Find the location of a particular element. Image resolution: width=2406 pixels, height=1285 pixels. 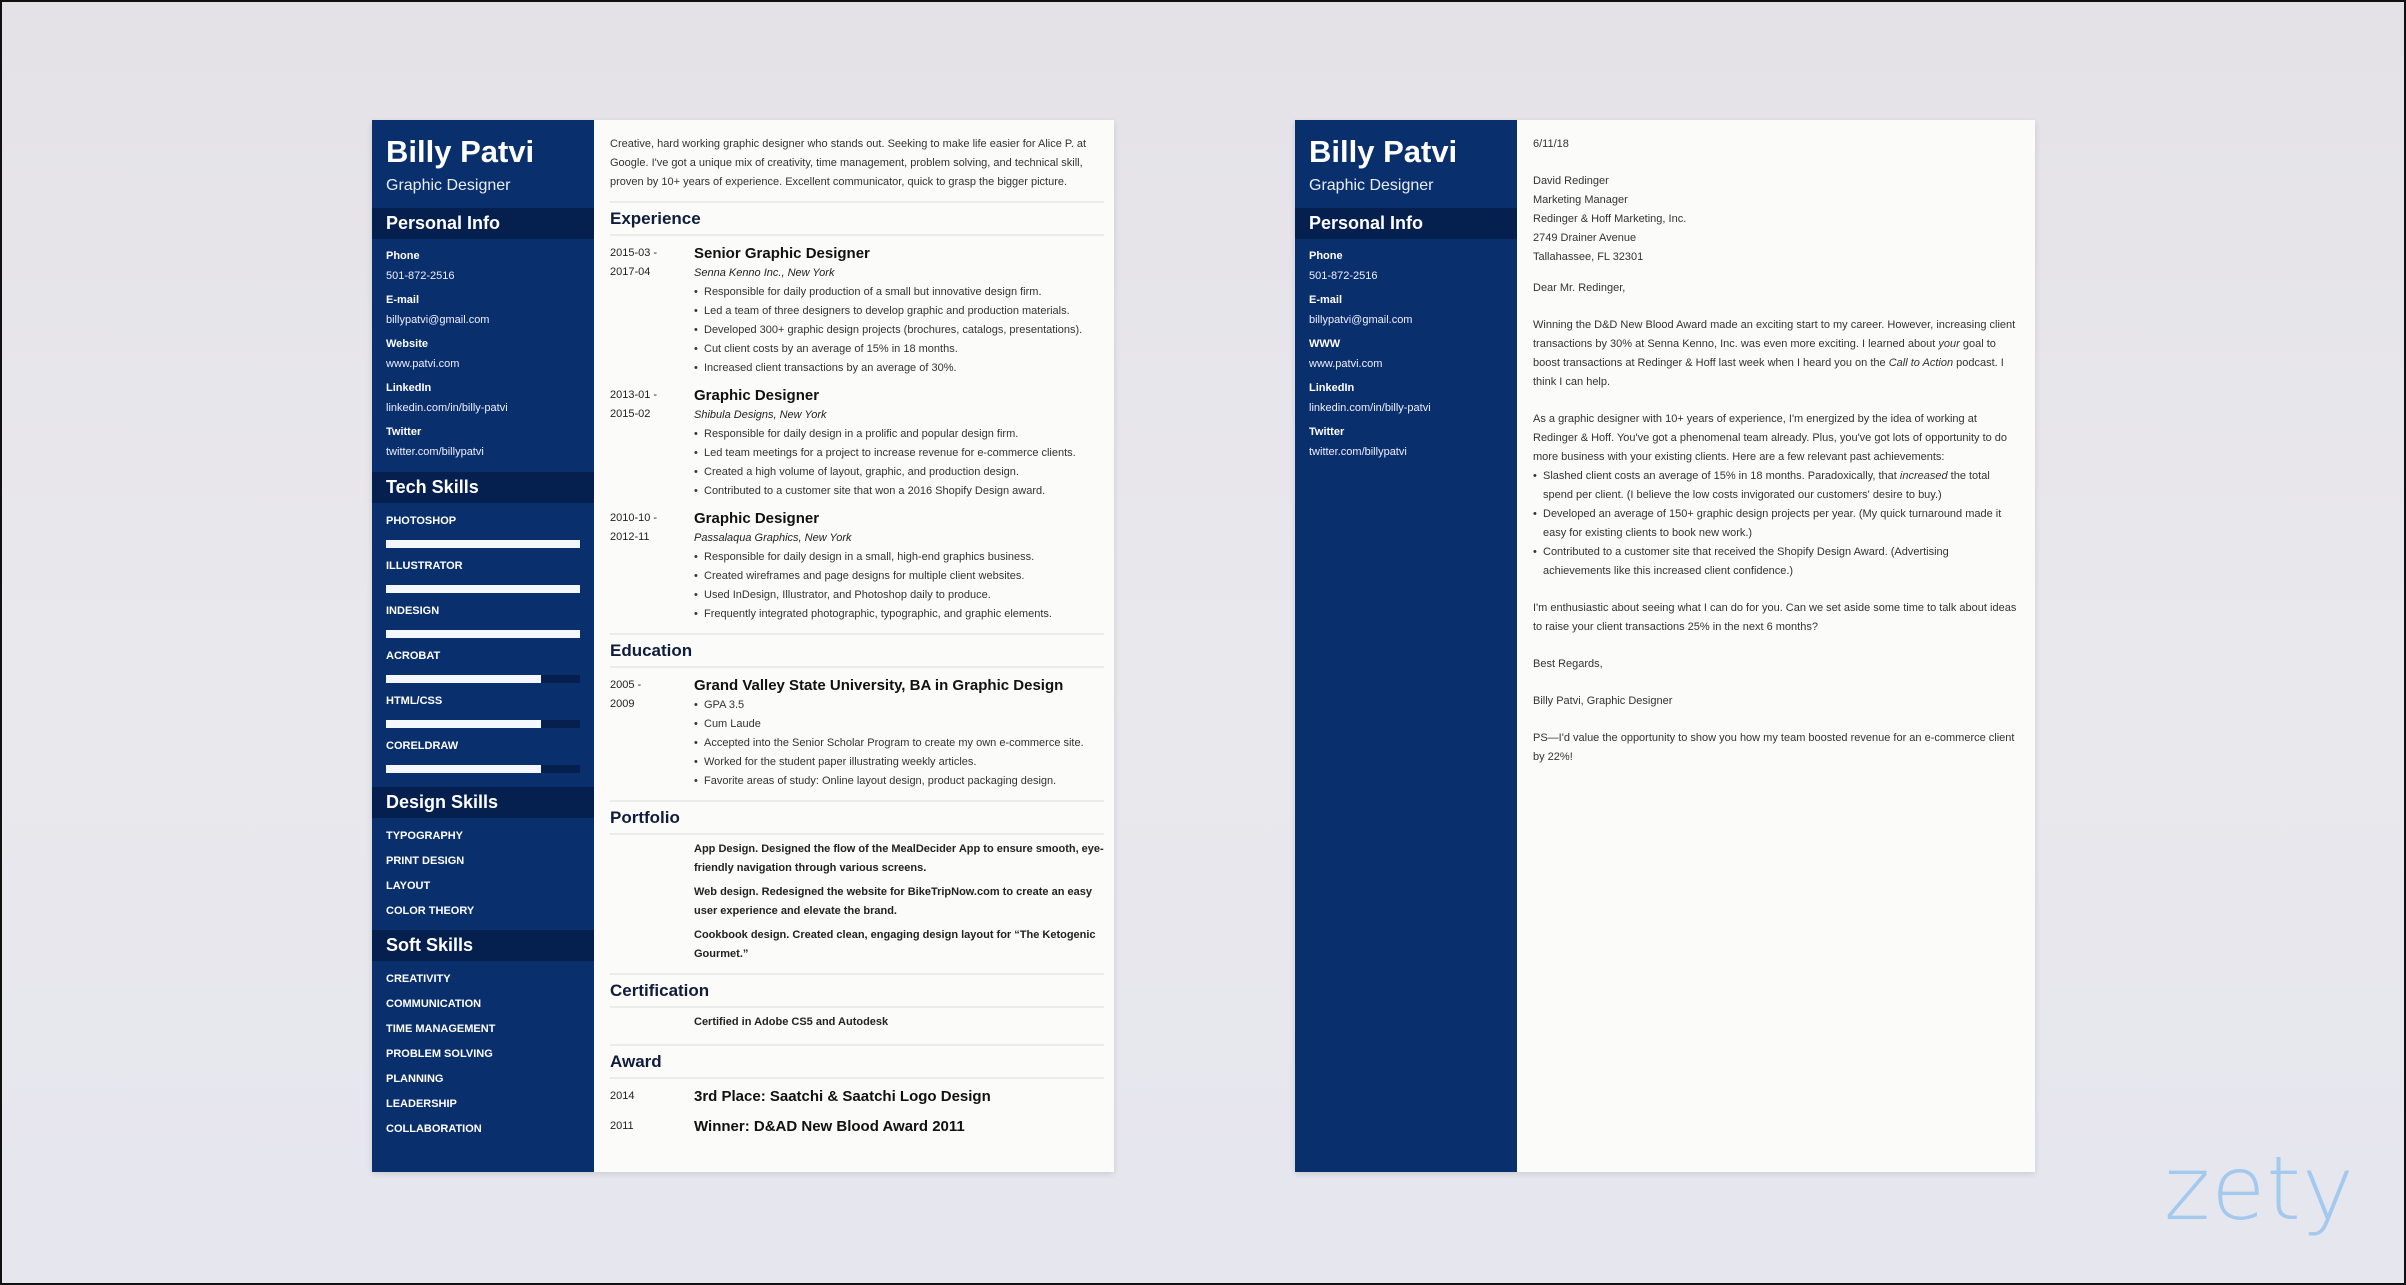

resume-name: Billy Patvi is located at coordinates (460, 151).